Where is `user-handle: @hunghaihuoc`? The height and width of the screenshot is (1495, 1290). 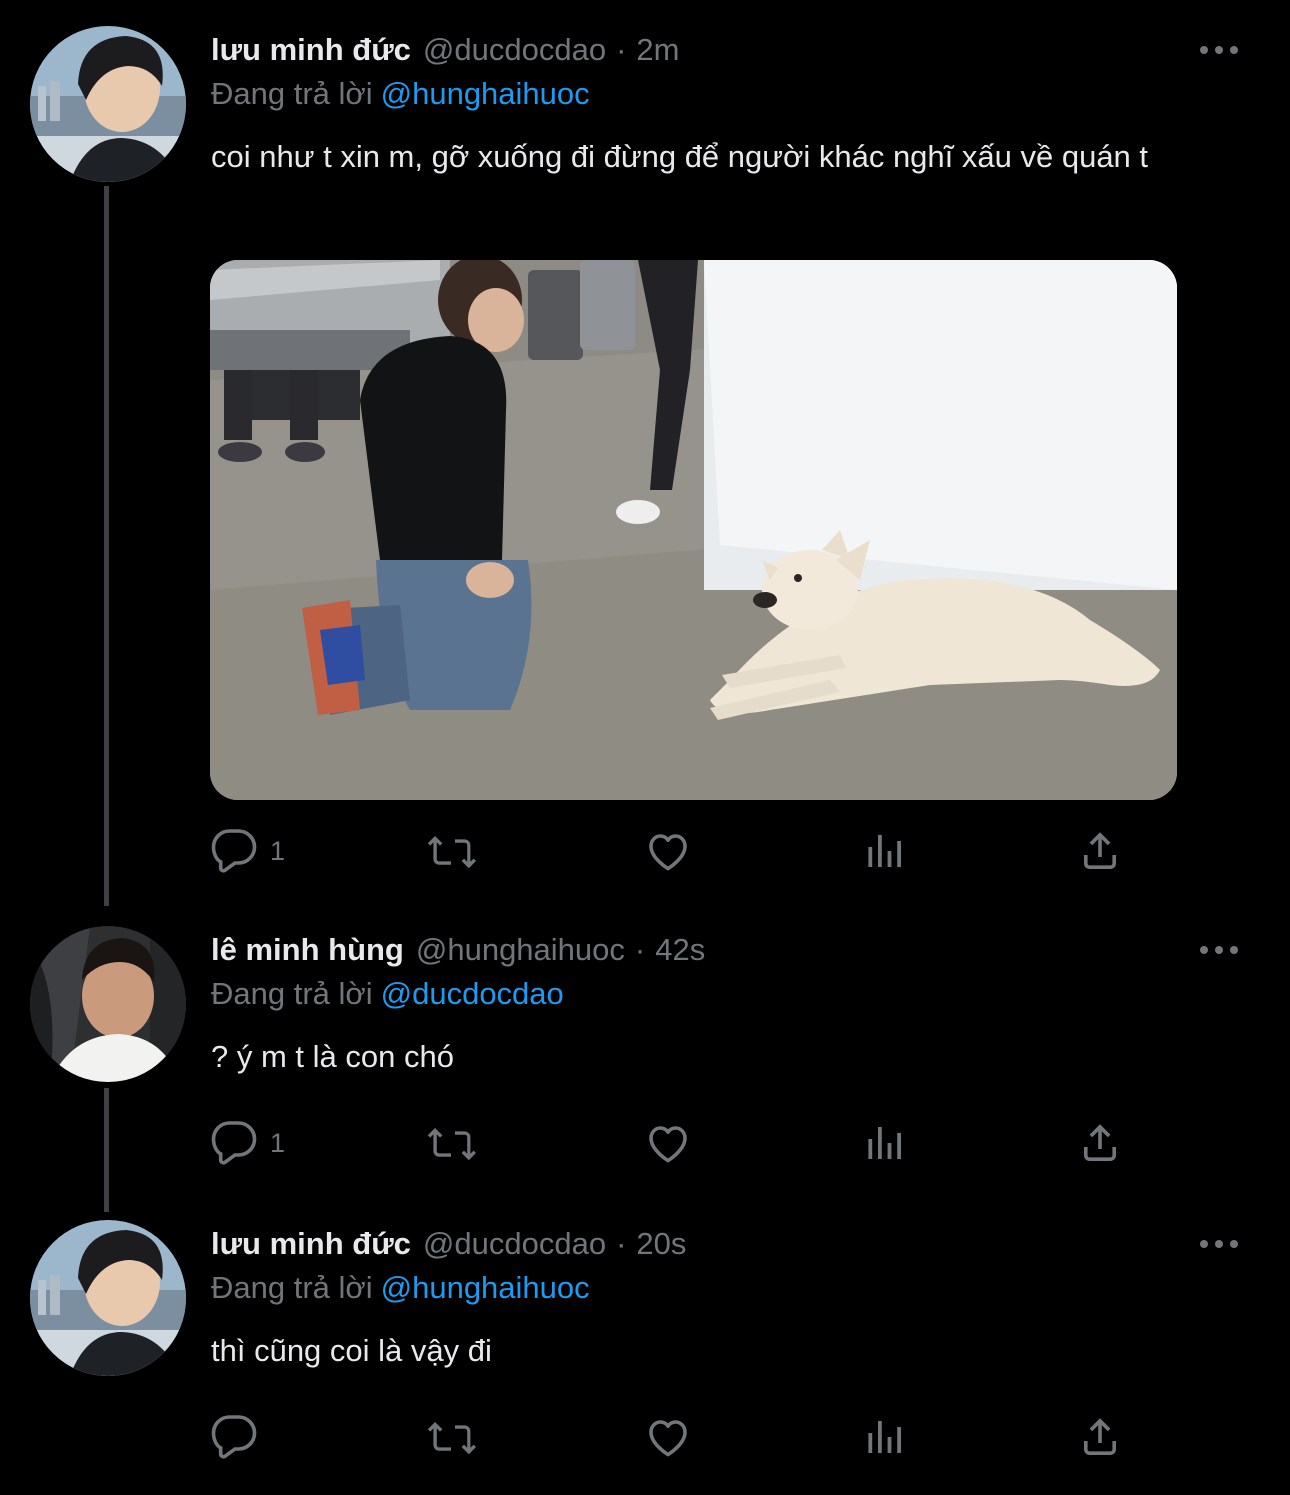 user-handle: @hunghaihuoc is located at coordinates (520, 950).